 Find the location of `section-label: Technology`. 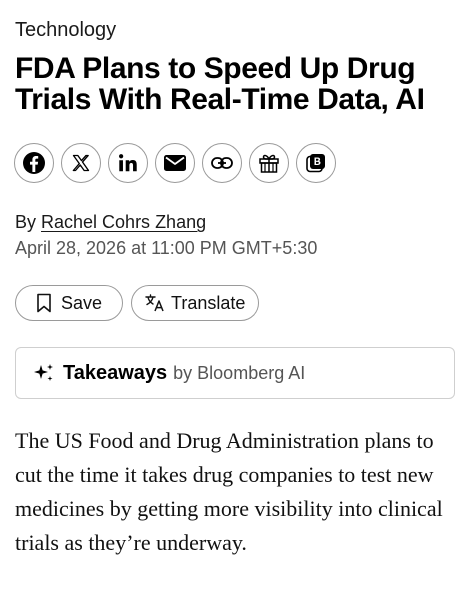

section-label: Technology is located at coordinates (65, 30).